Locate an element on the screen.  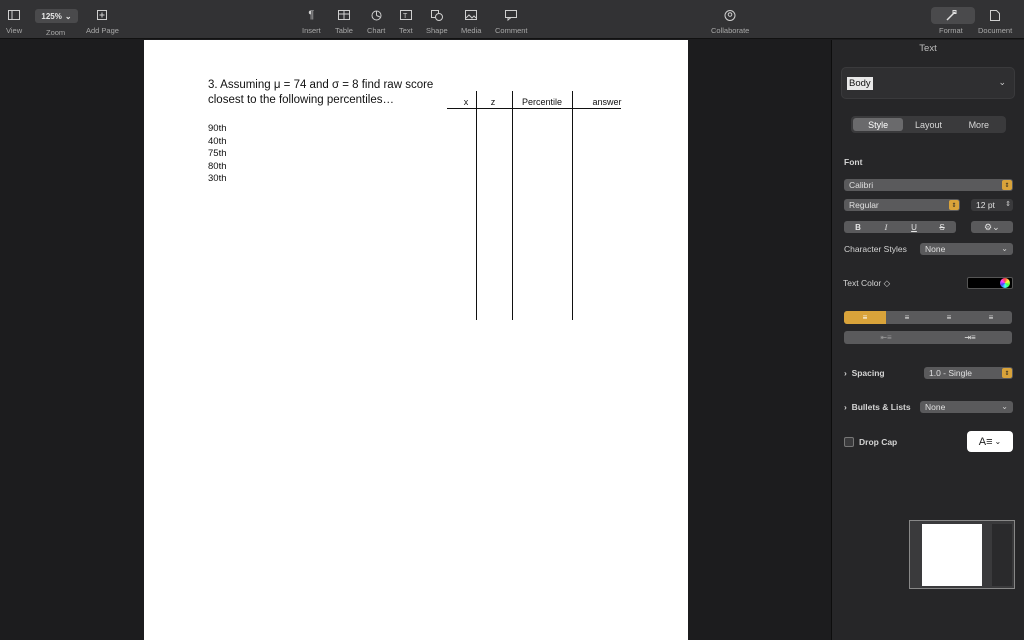
inspector-tabs: Style Layout More is located at coordinates (928, 124).